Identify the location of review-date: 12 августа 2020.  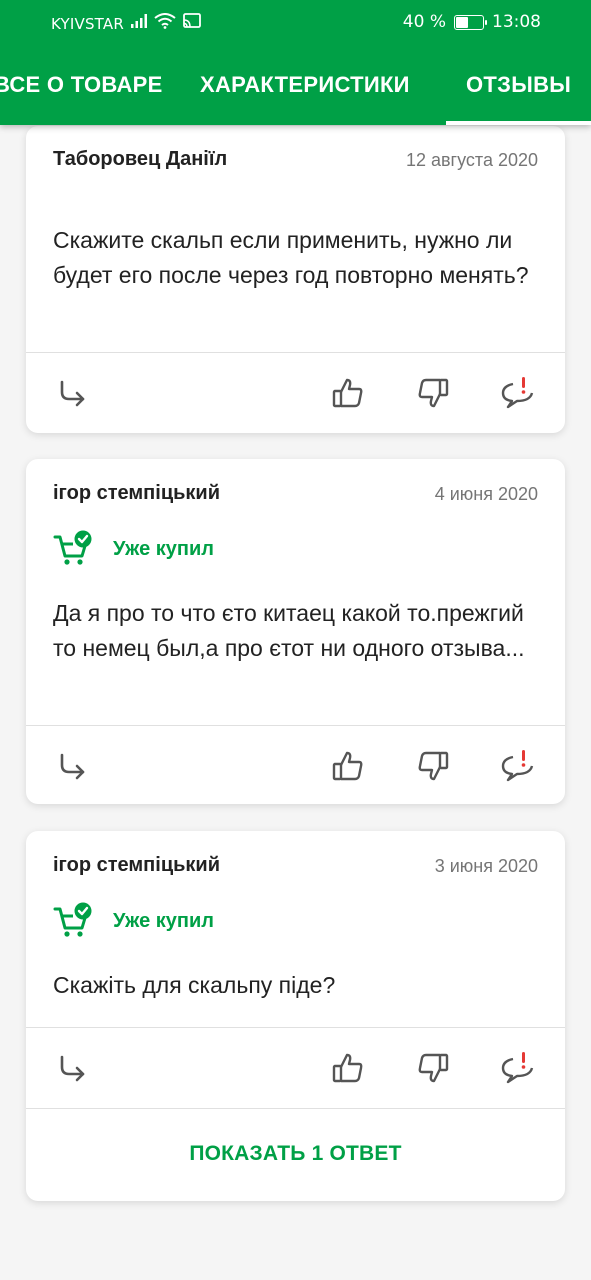
(471, 160).